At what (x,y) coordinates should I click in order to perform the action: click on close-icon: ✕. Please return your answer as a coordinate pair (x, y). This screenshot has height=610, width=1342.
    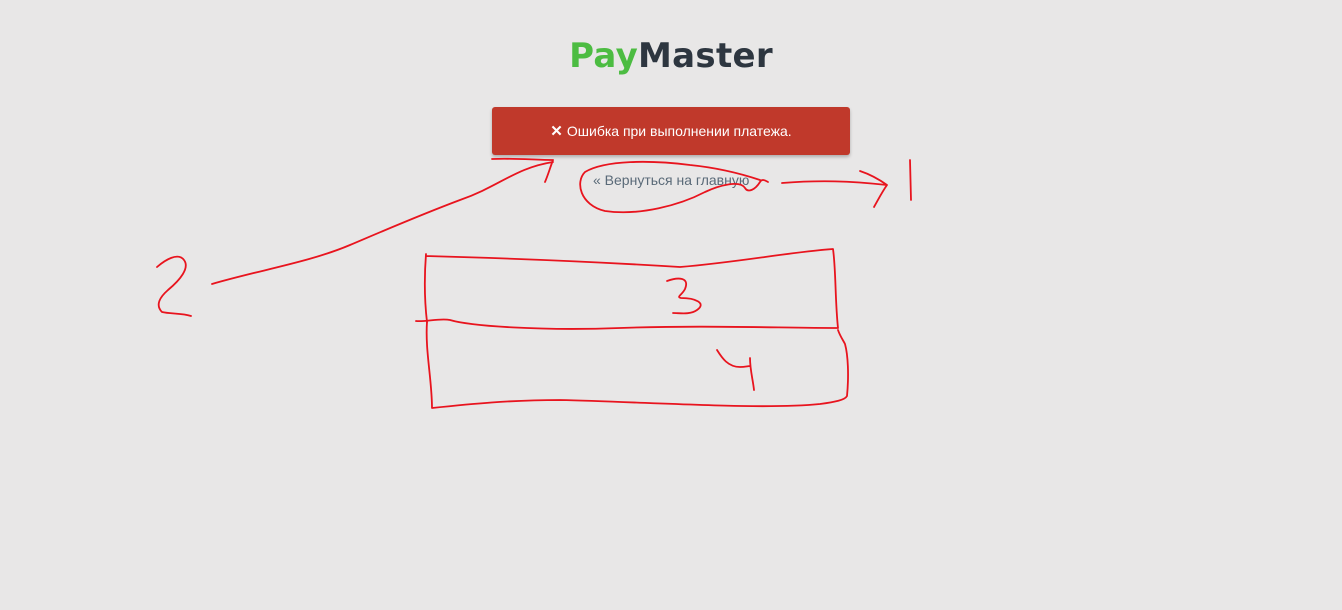
    Looking at the image, I should click on (556, 131).